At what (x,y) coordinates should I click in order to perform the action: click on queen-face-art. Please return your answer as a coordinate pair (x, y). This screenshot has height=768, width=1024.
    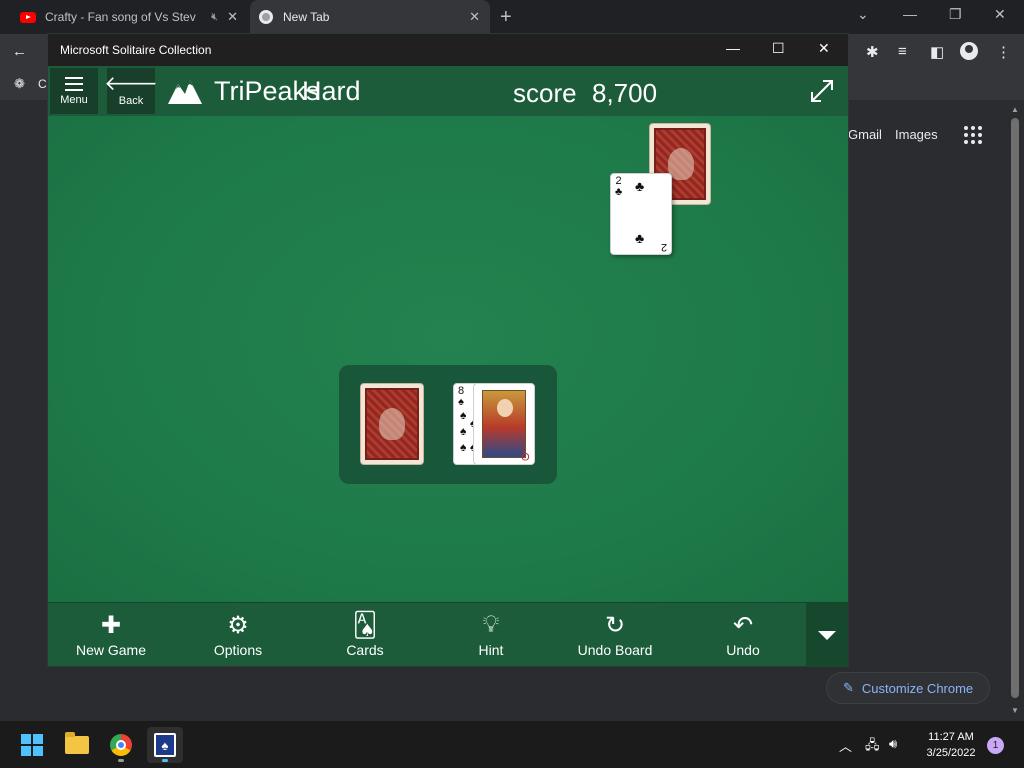
    Looking at the image, I should click on (504, 424).